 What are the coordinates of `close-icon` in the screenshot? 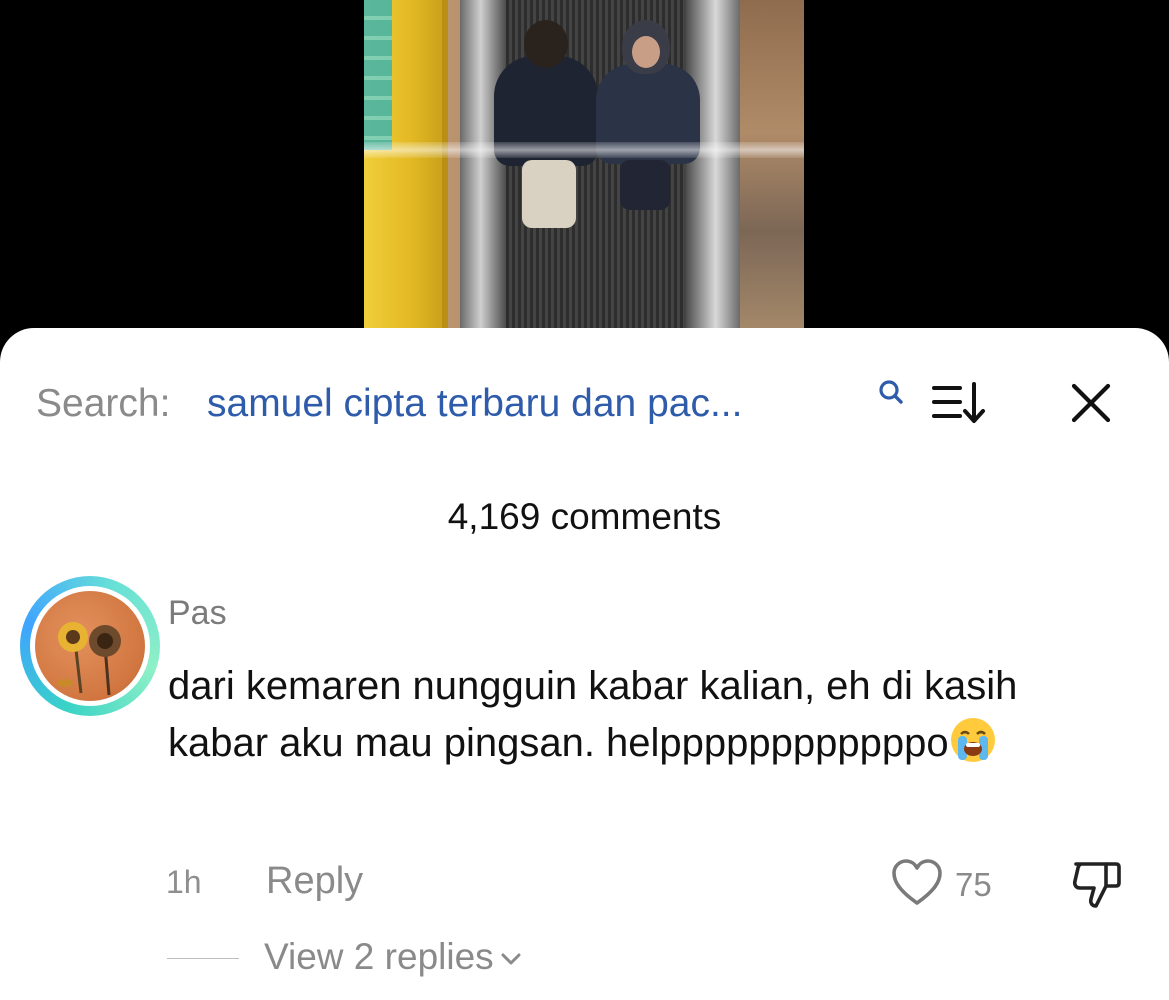 It's located at (1091, 403).